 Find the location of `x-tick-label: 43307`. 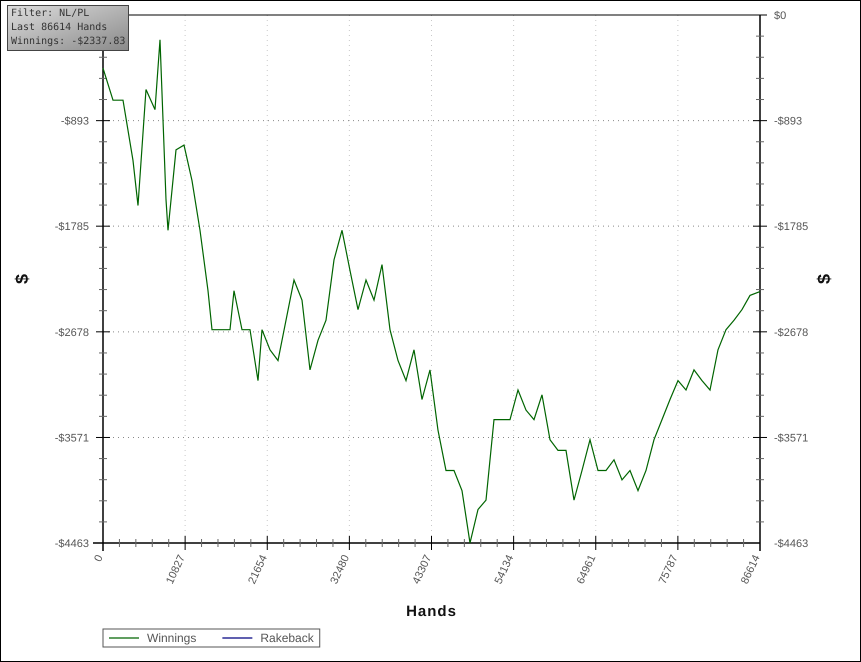

x-tick-label: 43307 is located at coordinates (422, 569).